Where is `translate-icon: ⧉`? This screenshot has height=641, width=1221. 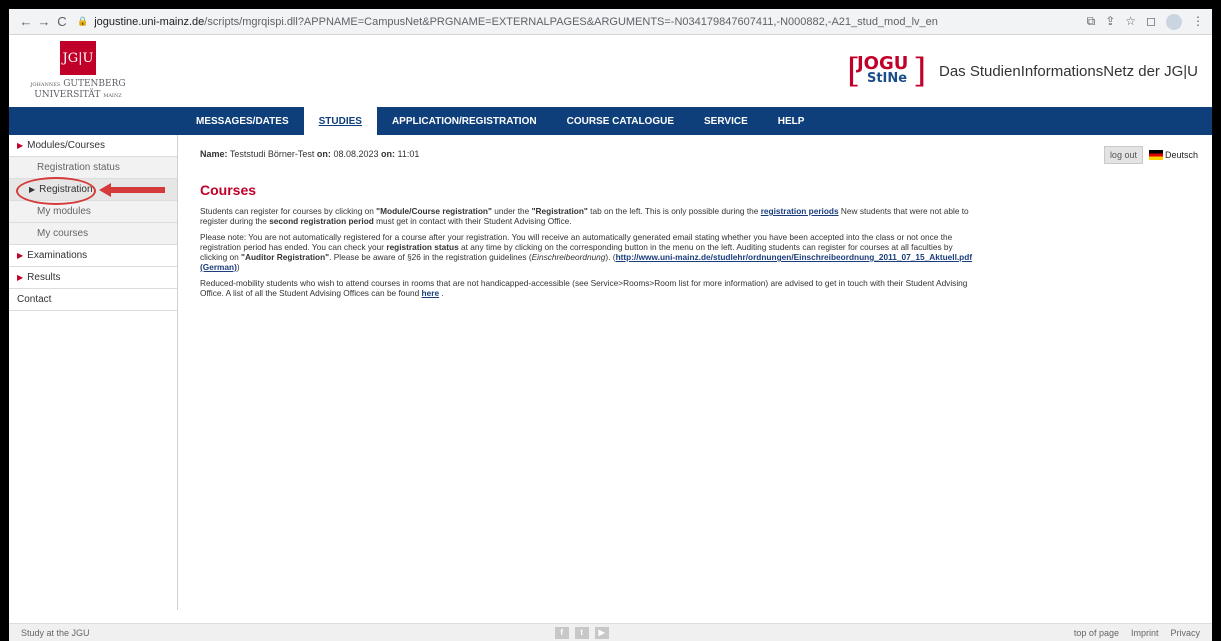
translate-icon: ⧉ is located at coordinates (1091, 22).